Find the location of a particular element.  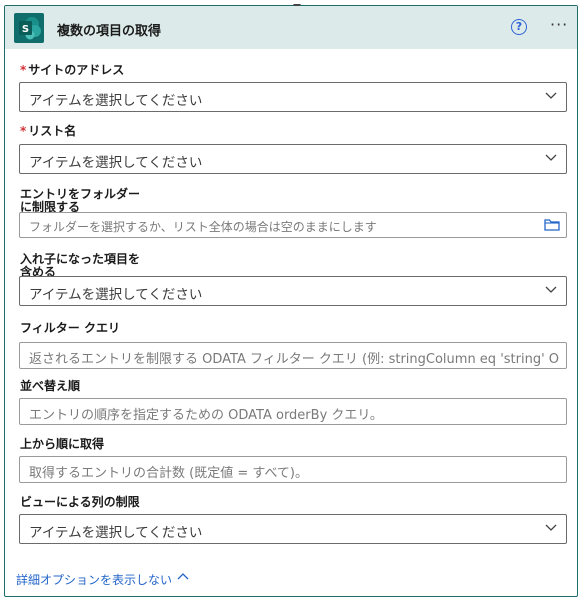

filter-query-label: フィルター クエリ is located at coordinates (70, 328).